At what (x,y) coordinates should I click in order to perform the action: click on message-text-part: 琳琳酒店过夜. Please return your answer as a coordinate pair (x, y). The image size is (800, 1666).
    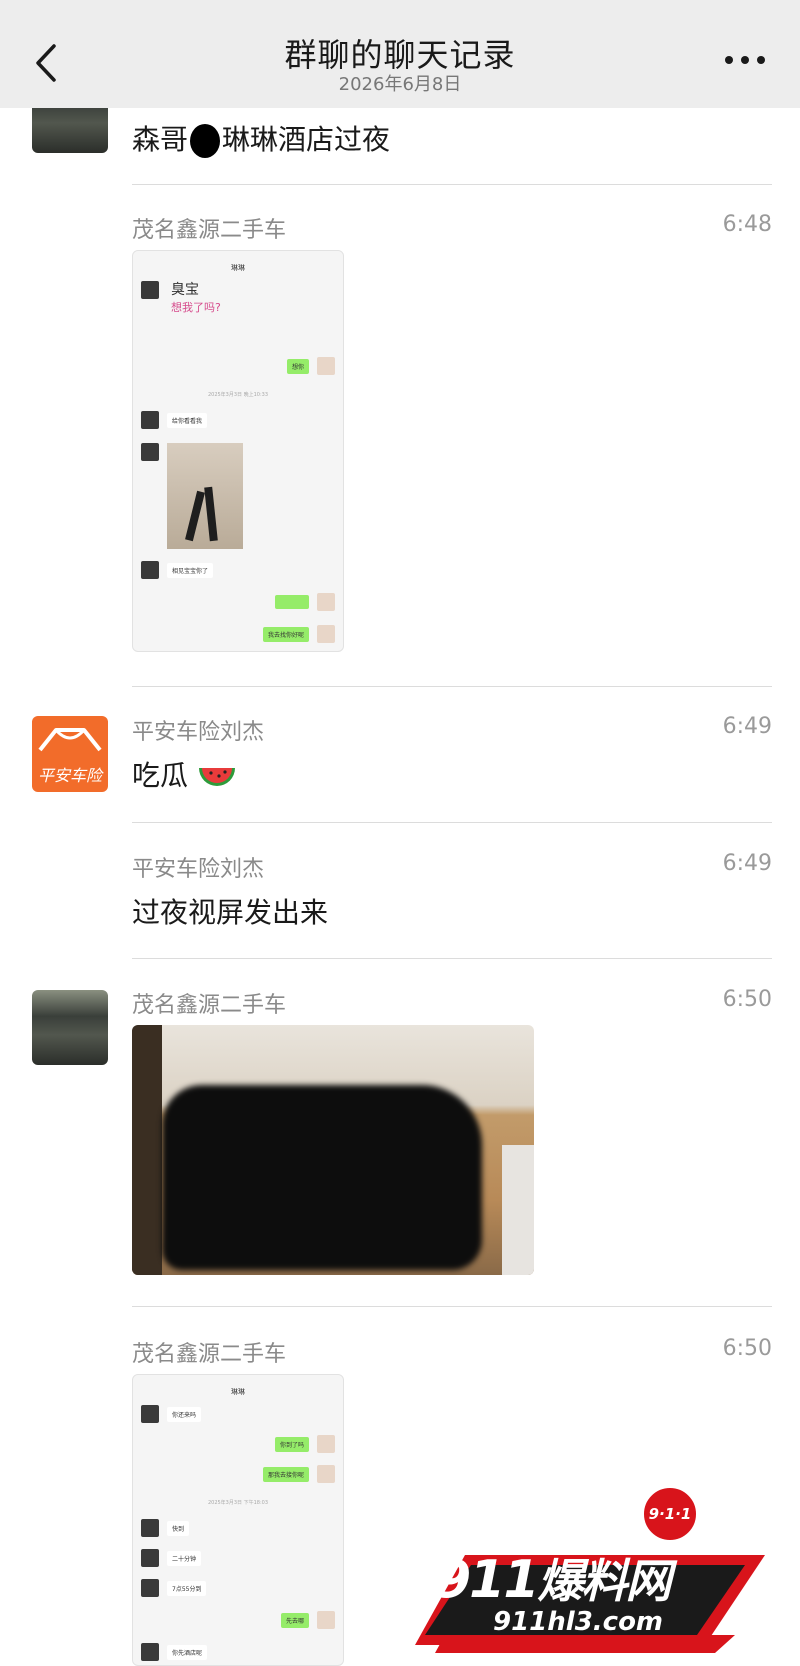
    Looking at the image, I should click on (306, 139).